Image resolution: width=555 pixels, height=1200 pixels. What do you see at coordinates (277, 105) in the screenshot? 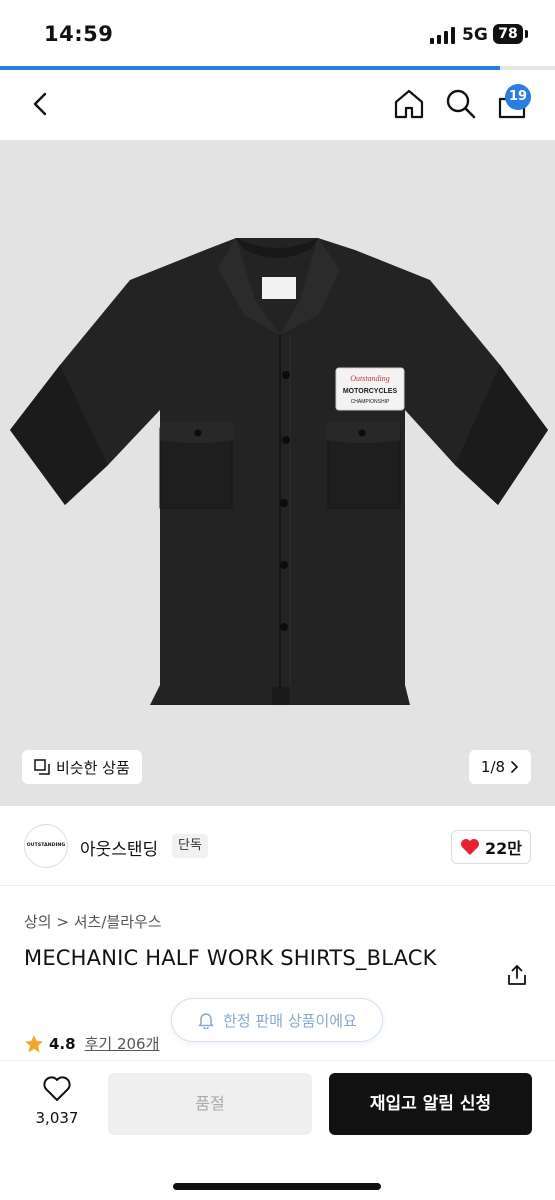
I see `top-nav` at bounding box center [277, 105].